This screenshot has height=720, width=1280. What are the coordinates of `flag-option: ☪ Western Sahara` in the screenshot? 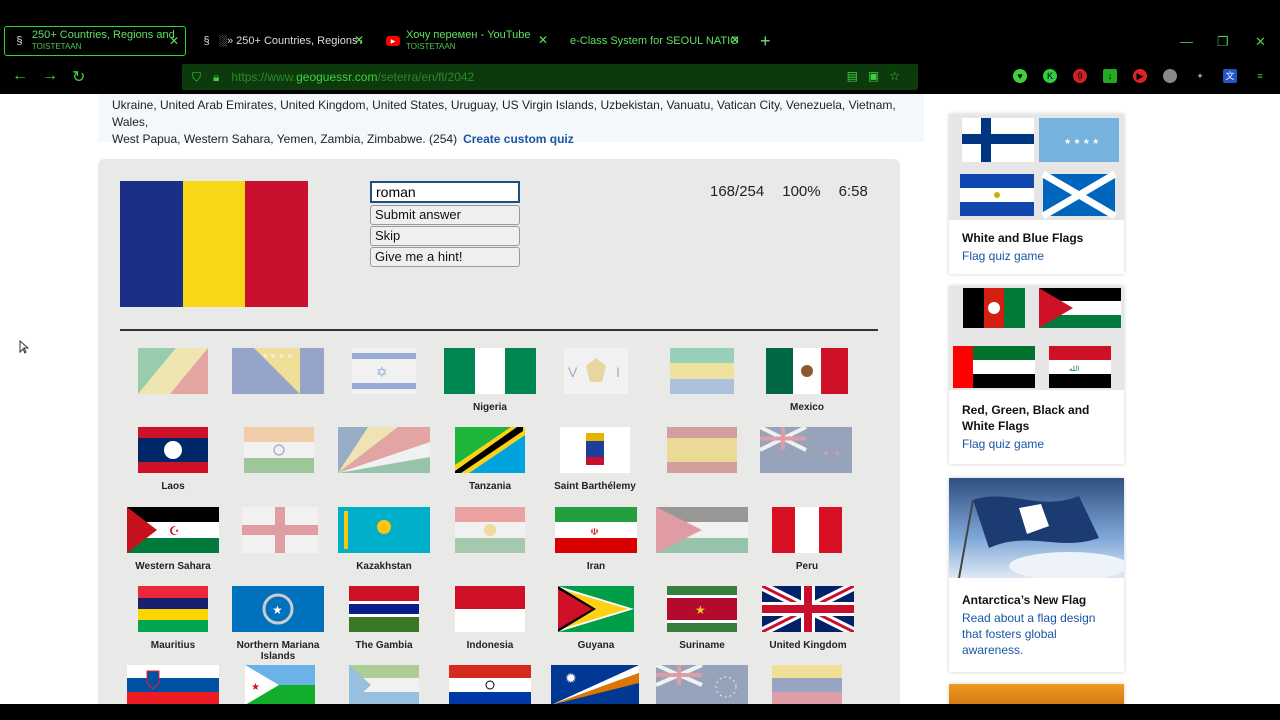 It's located at (173, 539).